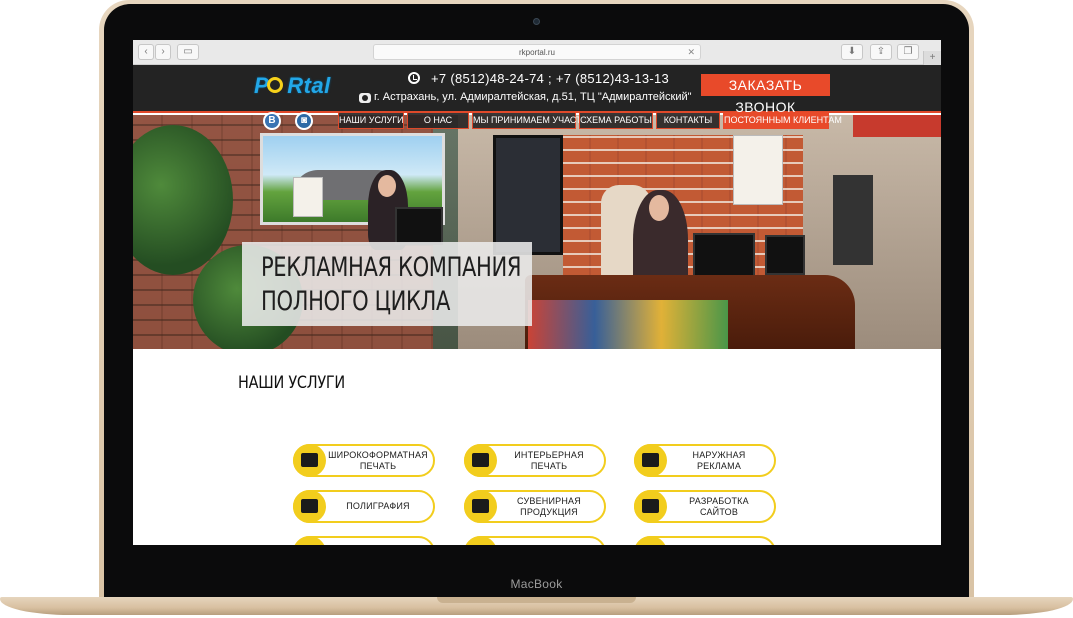 The height and width of the screenshot is (618, 1073). I want to click on service-outdoor-ads: НАРУЖНАЯ РЕКЛАМА, so click(705, 460).